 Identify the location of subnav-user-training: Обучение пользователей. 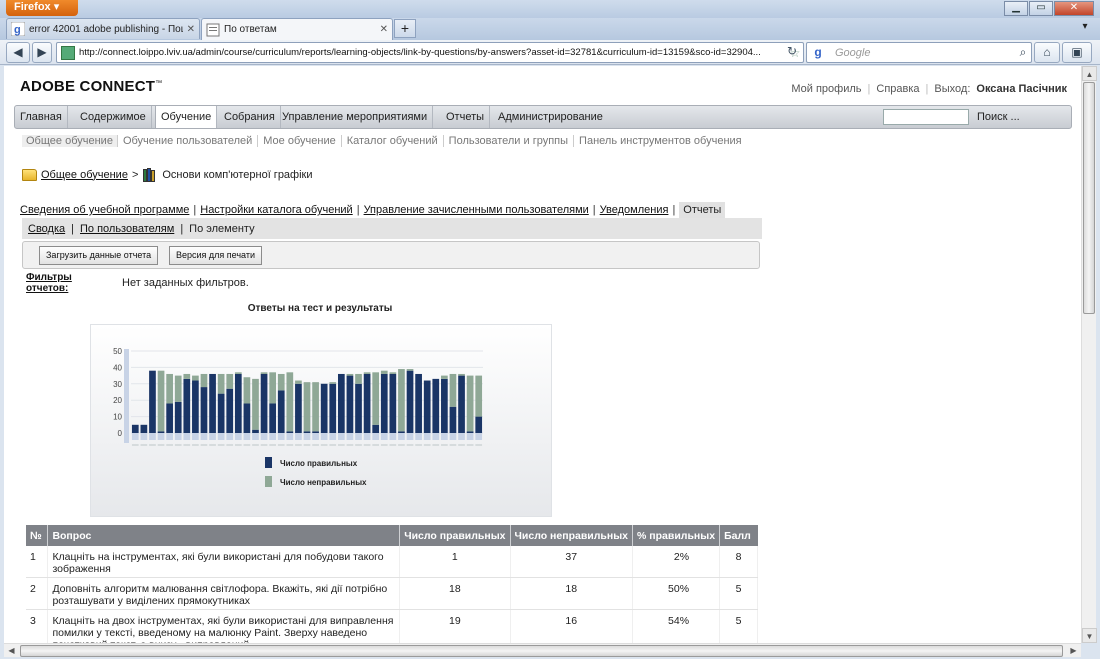
(186, 141).